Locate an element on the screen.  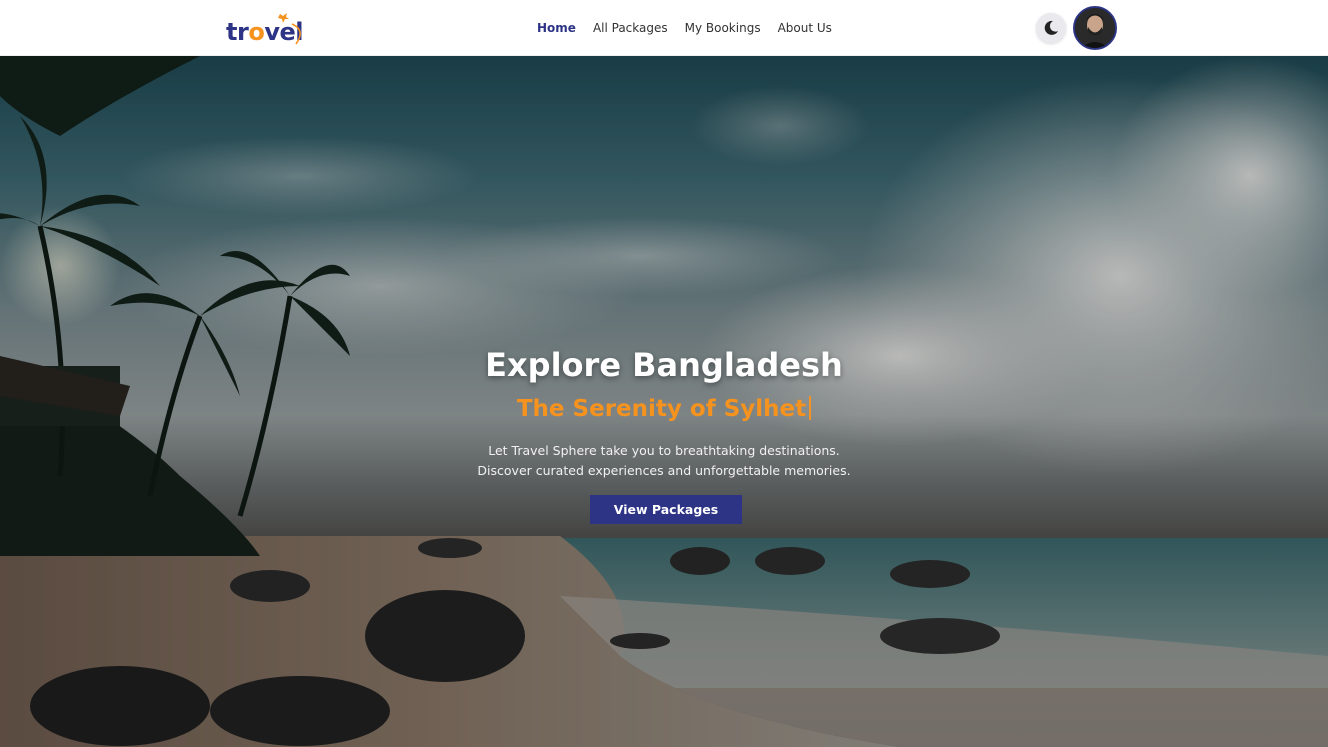
main-nav: Home All Packages My Bookings About Us is located at coordinates (684, 28).